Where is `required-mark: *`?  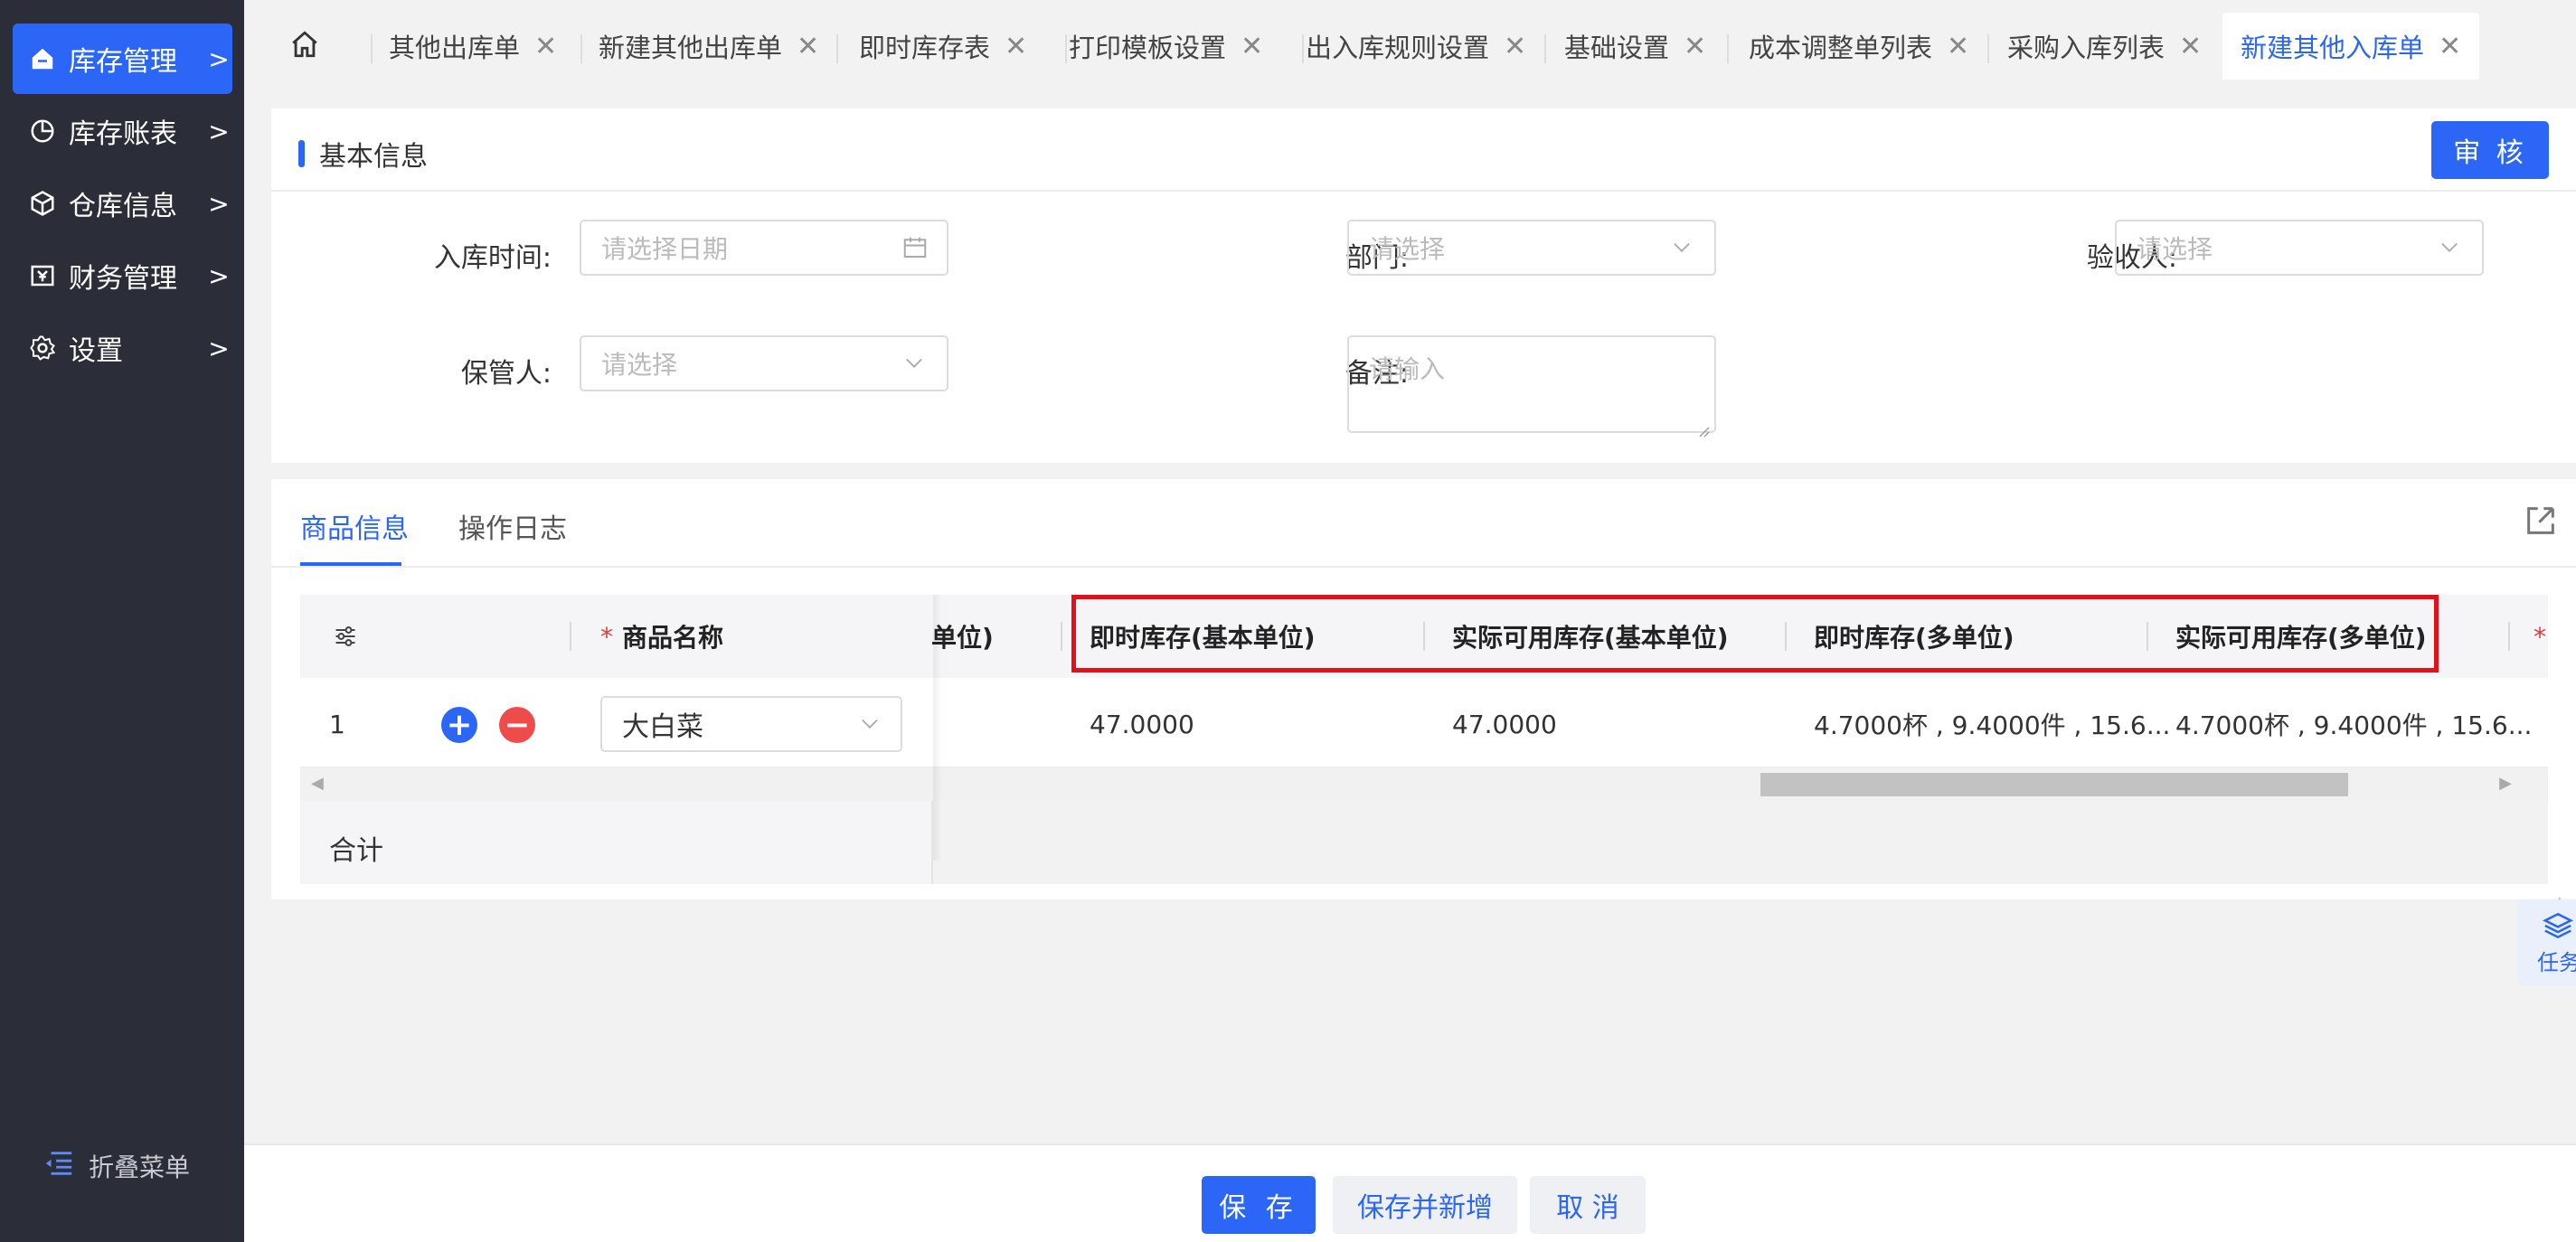
required-mark: * is located at coordinates (2540, 636).